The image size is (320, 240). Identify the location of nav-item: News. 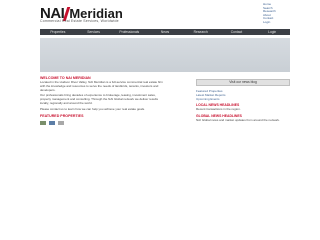
(165, 32).